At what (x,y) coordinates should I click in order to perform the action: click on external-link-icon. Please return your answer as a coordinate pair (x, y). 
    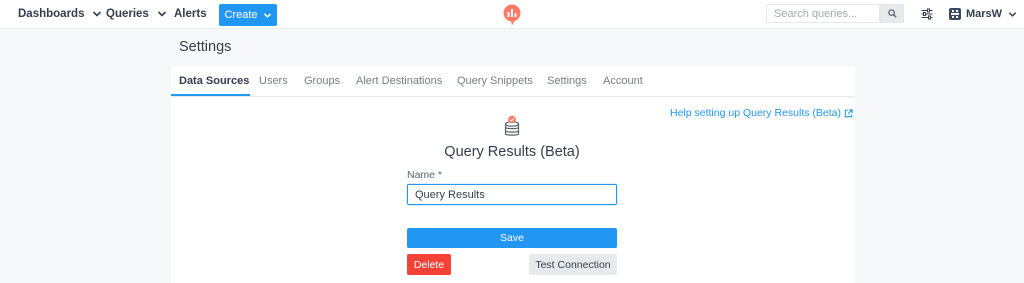
    Looking at the image, I should click on (848, 112).